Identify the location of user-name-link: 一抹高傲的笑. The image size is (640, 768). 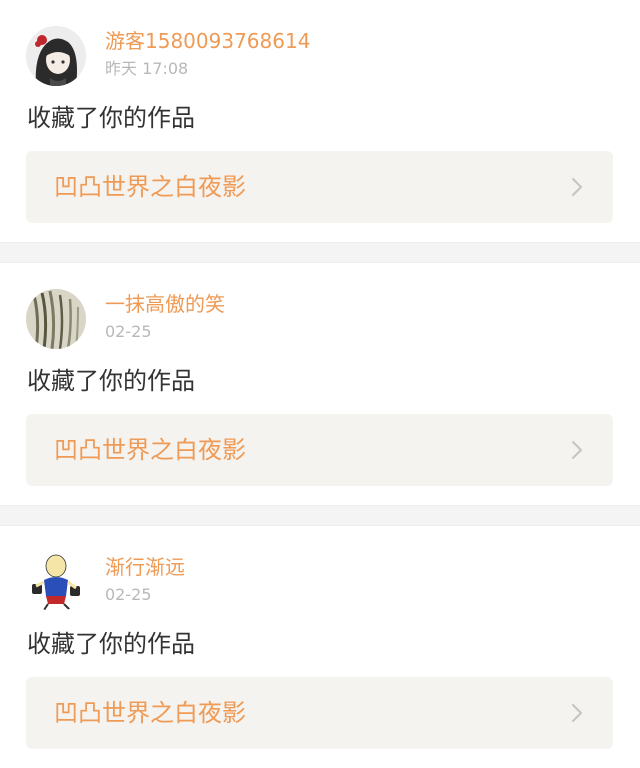
(165, 304).